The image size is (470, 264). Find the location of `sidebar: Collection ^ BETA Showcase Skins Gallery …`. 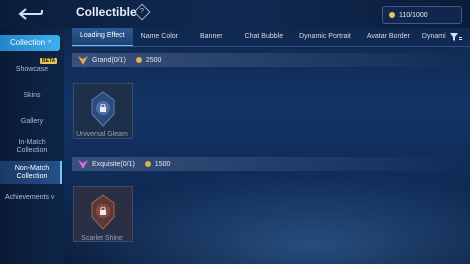

sidebar: Collection ^ BETA Showcase Skins Gallery … is located at coordinates (32, 146).